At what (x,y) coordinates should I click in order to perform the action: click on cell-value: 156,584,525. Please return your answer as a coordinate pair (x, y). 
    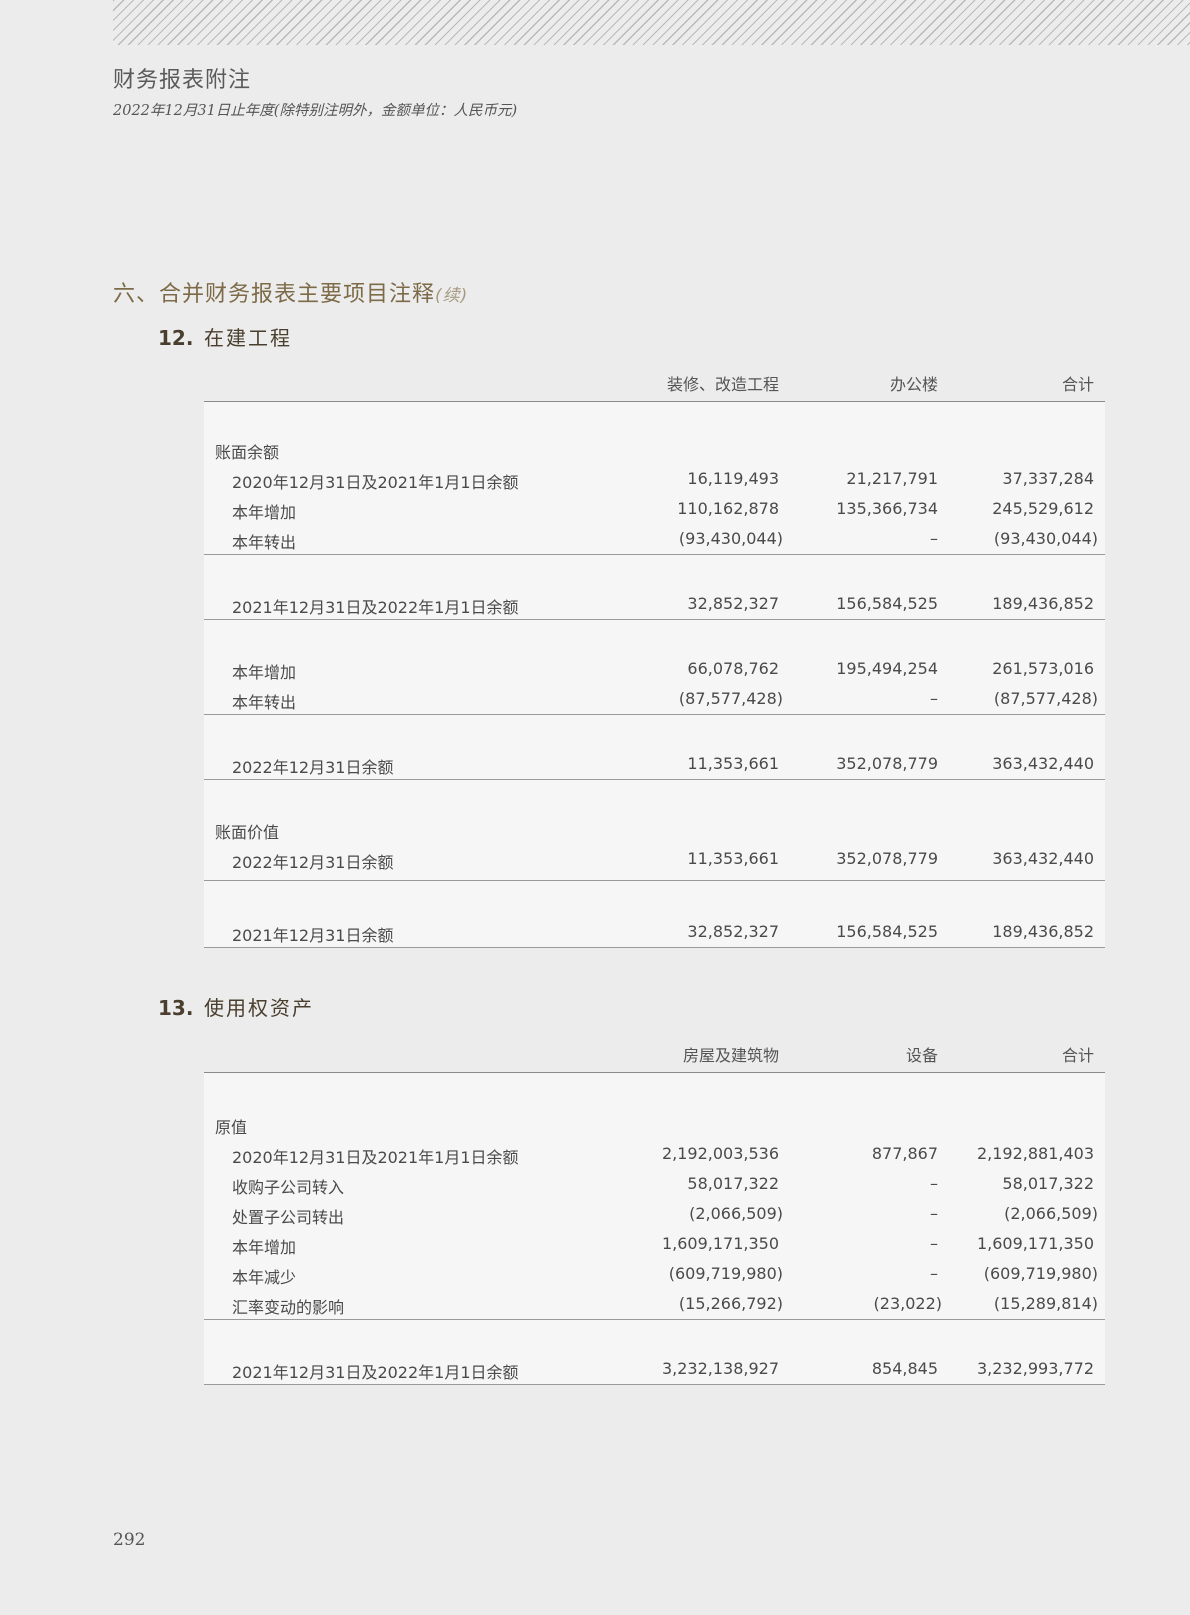
    Looking at the image, I should click on (887, 603).